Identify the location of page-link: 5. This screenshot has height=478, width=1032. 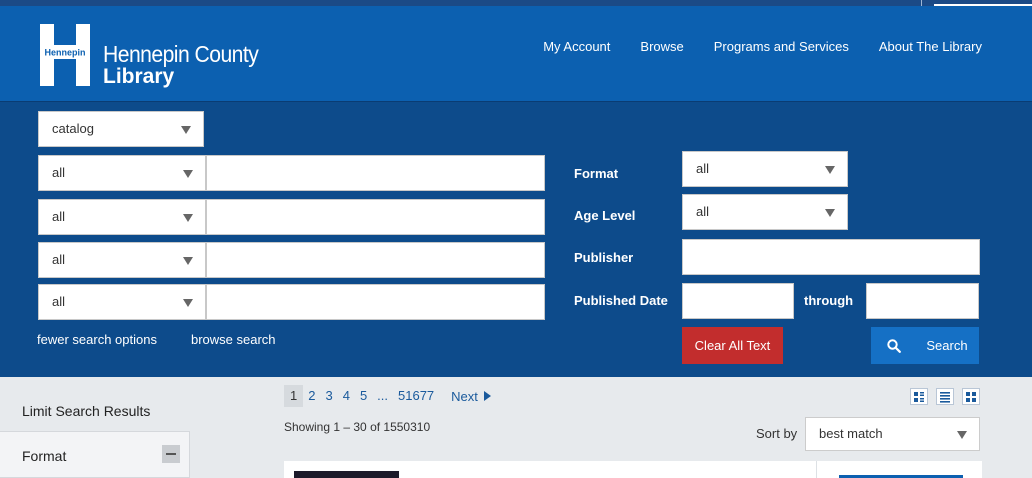
(363, 396).